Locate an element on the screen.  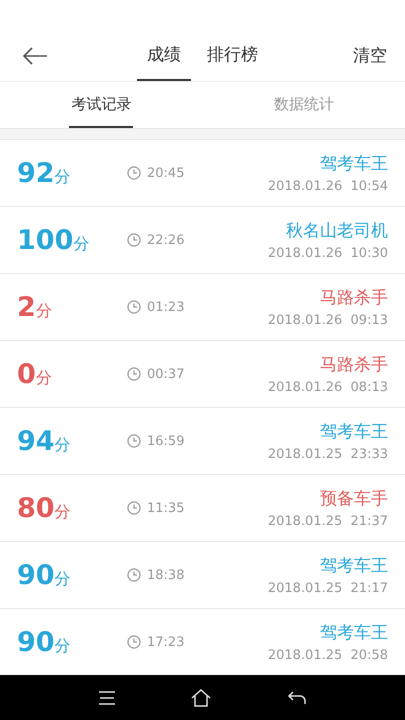
exam-datetime: 2018.01.26 08:13 is located at coordinates (328, 387).